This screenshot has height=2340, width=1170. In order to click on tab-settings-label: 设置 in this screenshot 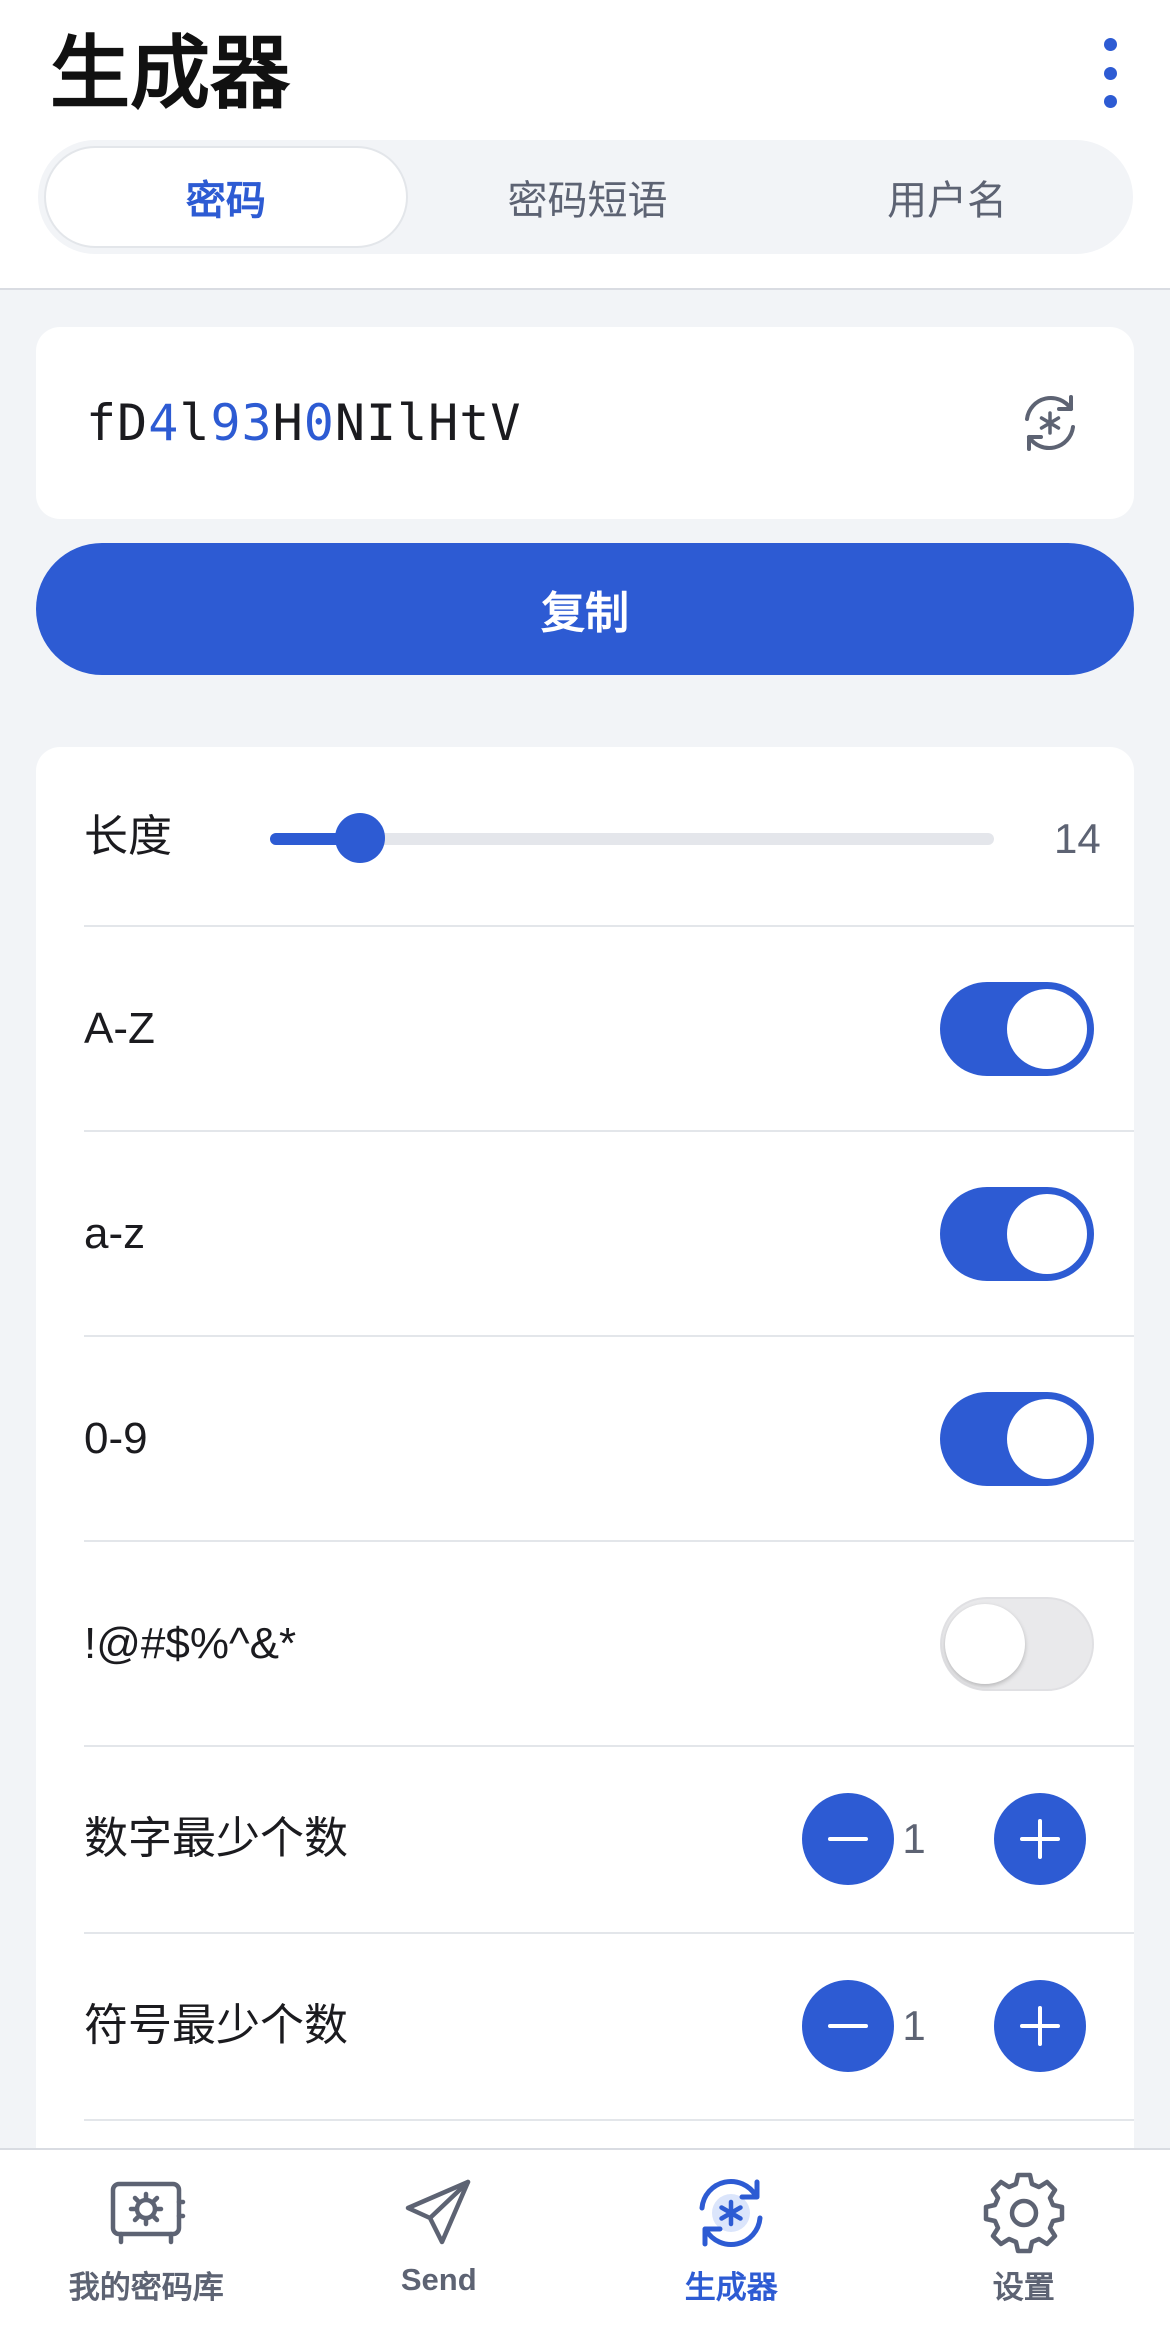, I will do `click(1023, 2287)`.